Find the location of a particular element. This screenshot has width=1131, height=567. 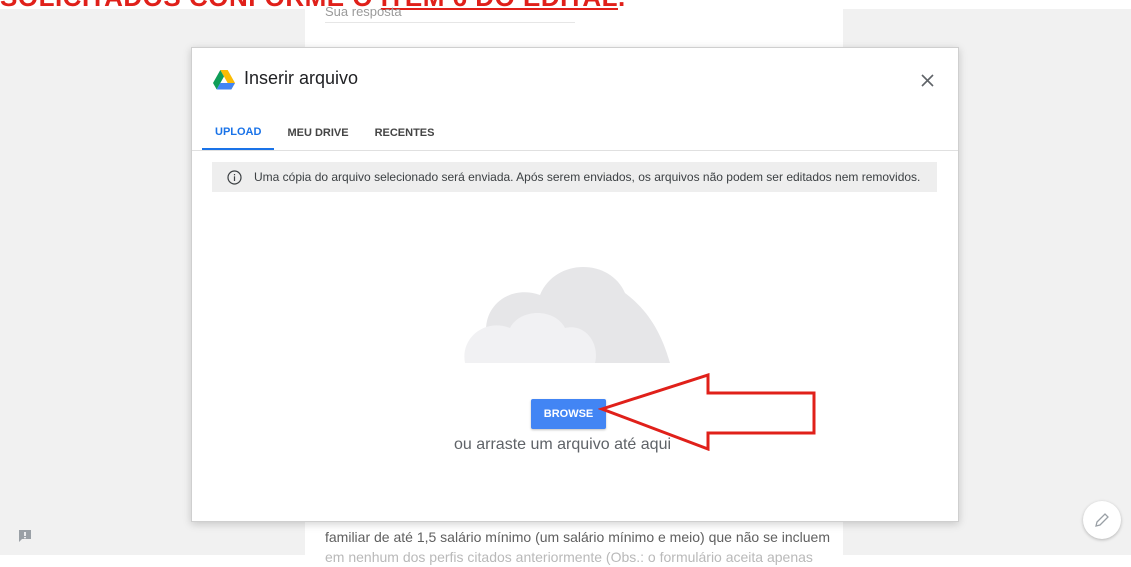

edital-headline: SOLICITADOS CONFORME O ITEM 6 DO EDITAL. is located at coordinates (313, 6).